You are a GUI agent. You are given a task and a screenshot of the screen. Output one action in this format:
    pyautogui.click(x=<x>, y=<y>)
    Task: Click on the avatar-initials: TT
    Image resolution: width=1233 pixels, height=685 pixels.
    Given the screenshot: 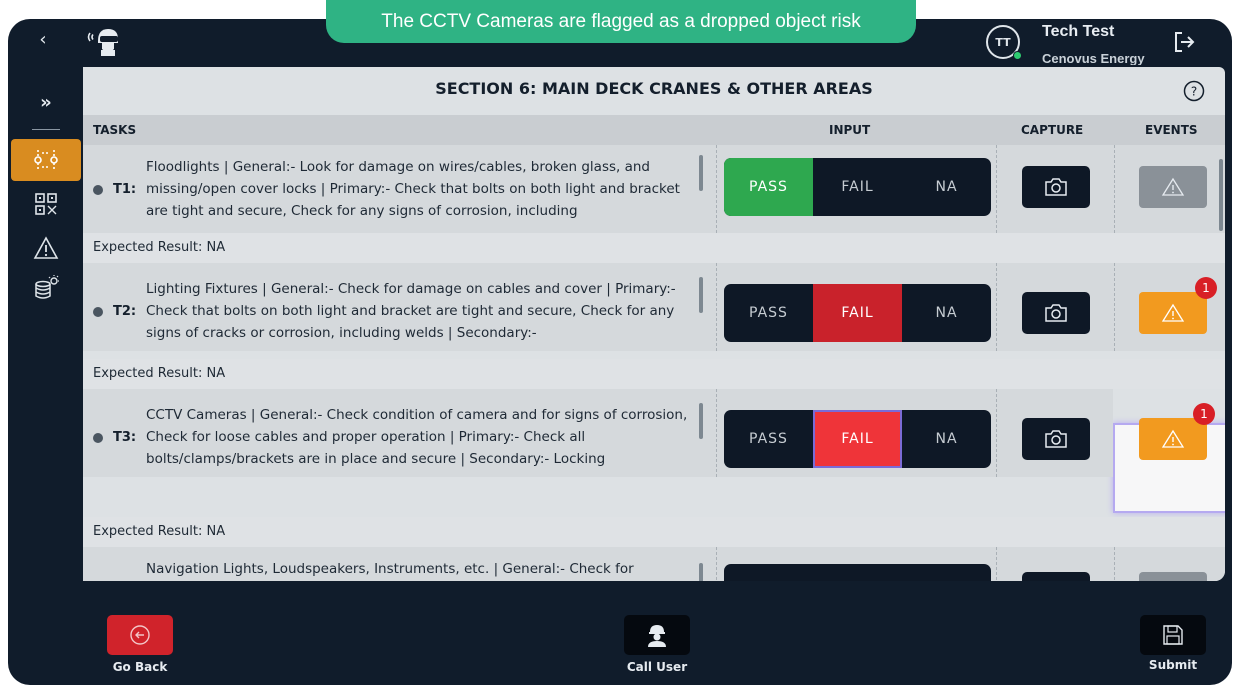 What is the action you would take?
    pyautogui.click(x=1003, y=42)
    